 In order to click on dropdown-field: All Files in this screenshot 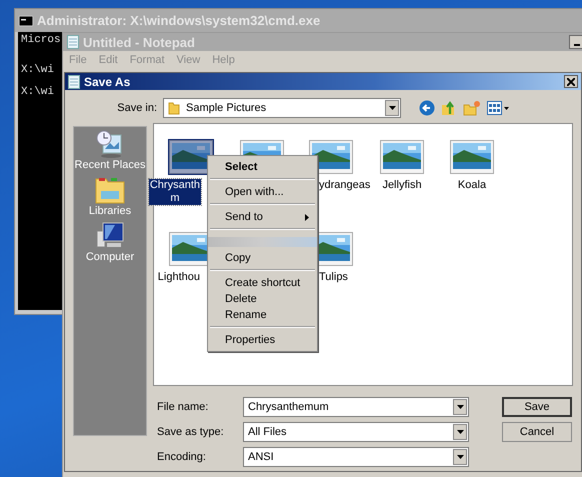, I will do `click(356, 432)`.